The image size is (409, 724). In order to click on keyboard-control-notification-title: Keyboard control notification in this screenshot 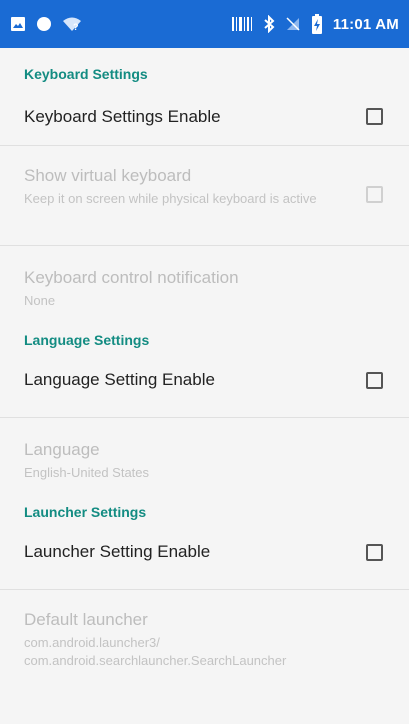, I will do `click(131, 277)`.